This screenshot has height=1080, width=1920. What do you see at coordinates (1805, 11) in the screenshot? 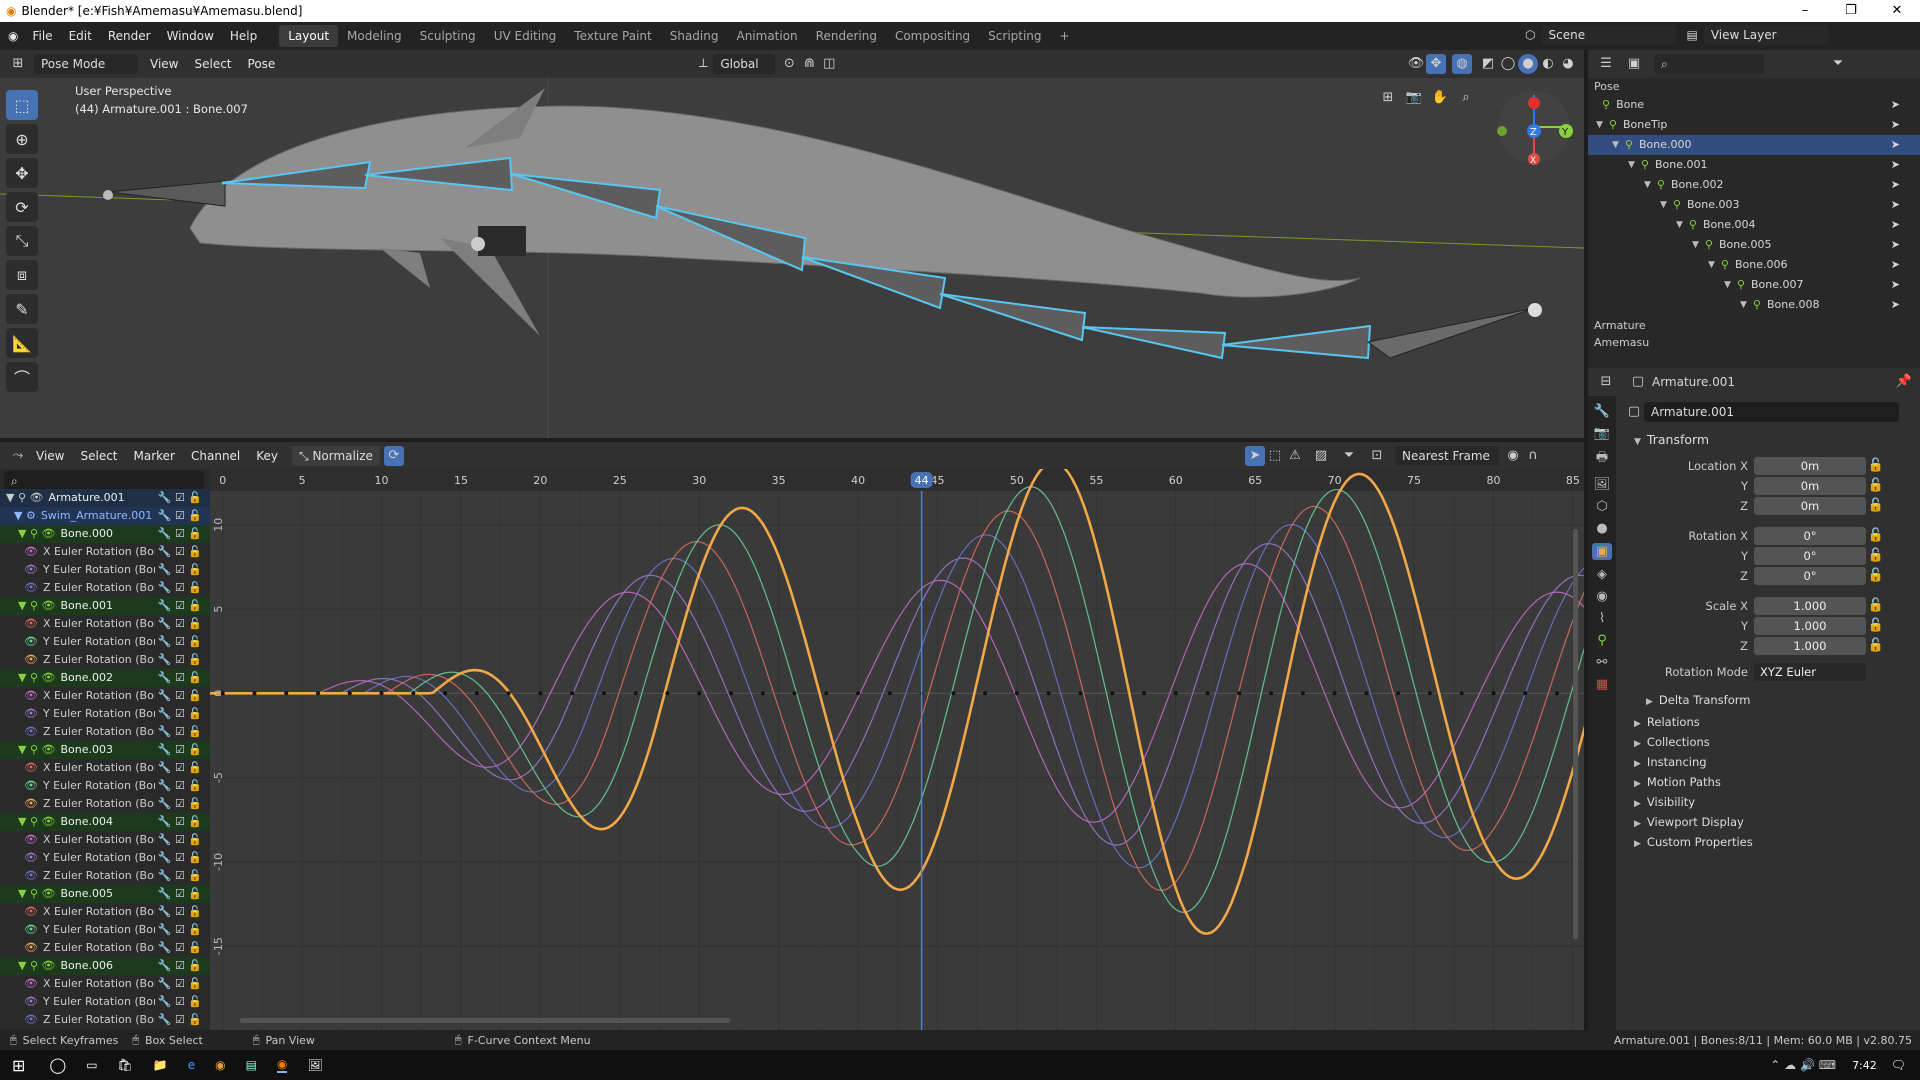
I see `minimize-button: –` at bounding box center [1805, 11].